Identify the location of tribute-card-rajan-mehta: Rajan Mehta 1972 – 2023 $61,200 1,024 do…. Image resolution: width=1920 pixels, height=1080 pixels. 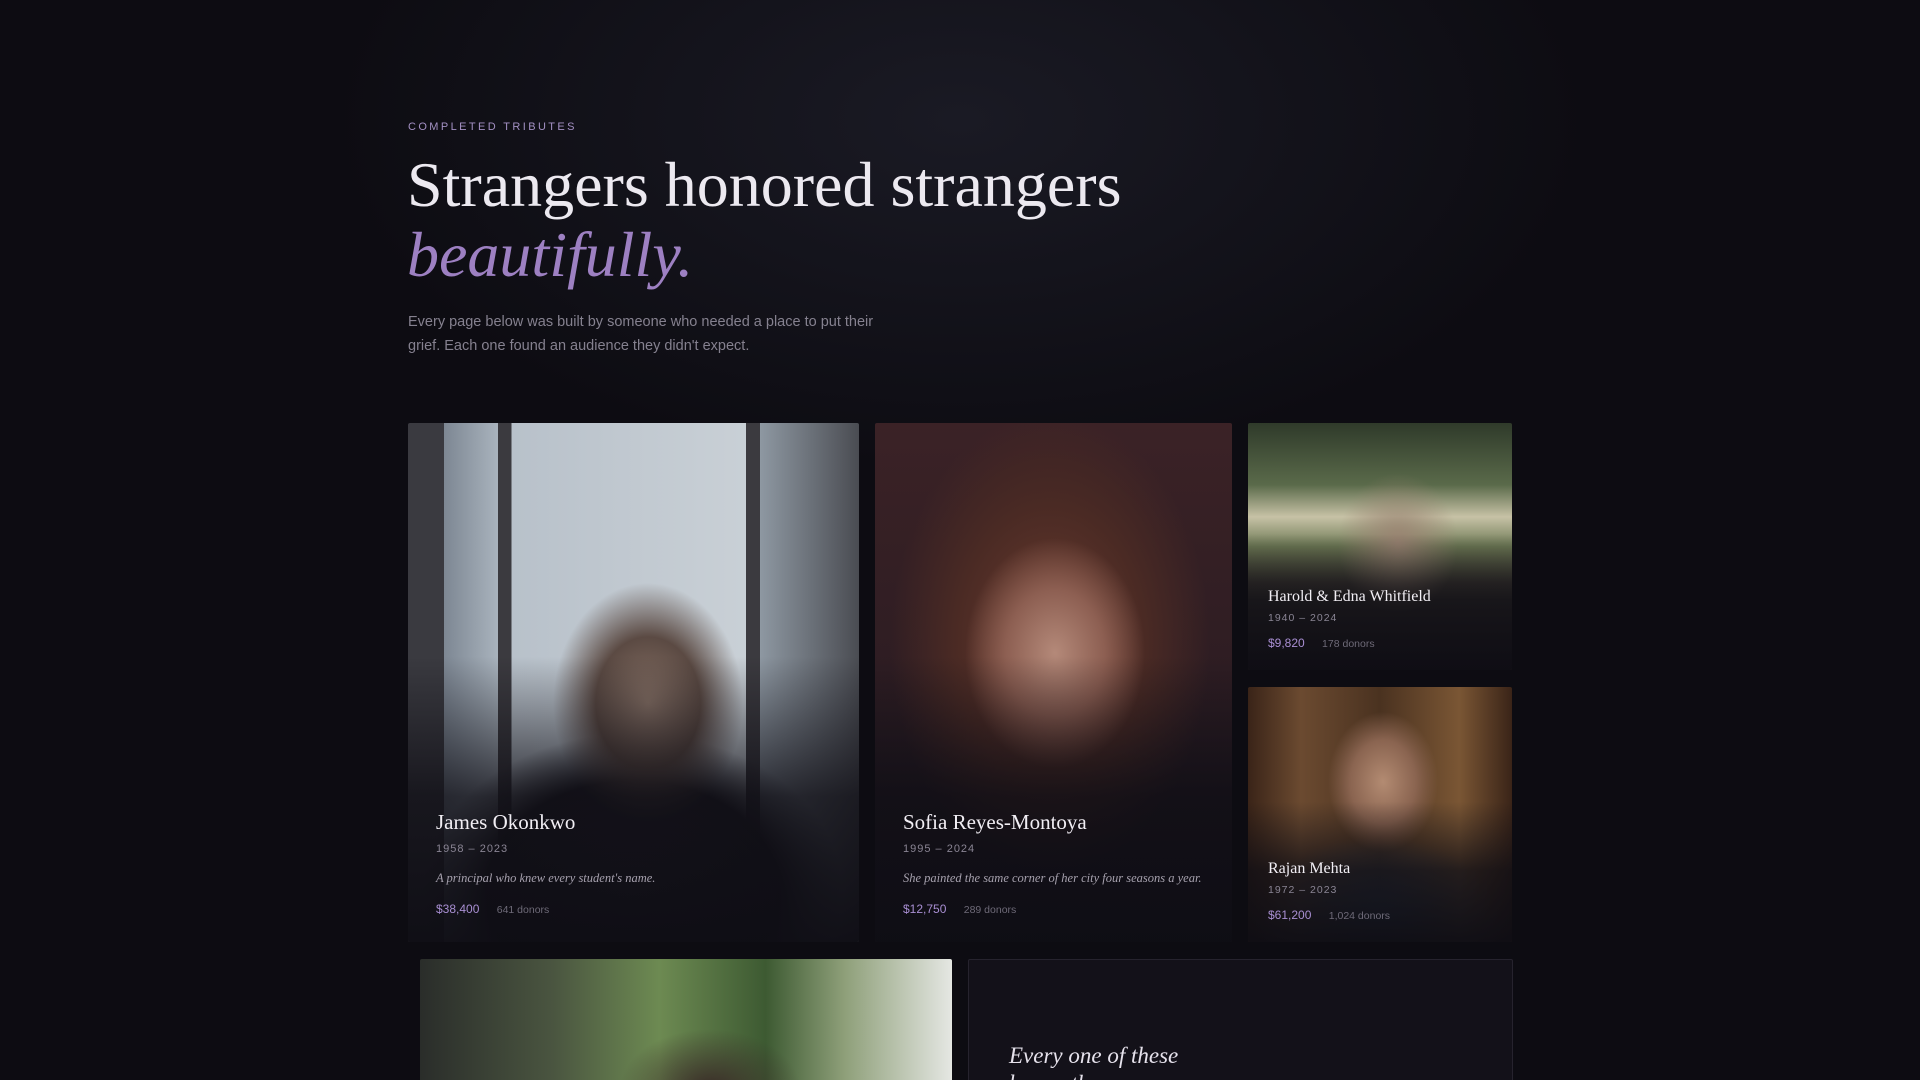
(1380, 814).